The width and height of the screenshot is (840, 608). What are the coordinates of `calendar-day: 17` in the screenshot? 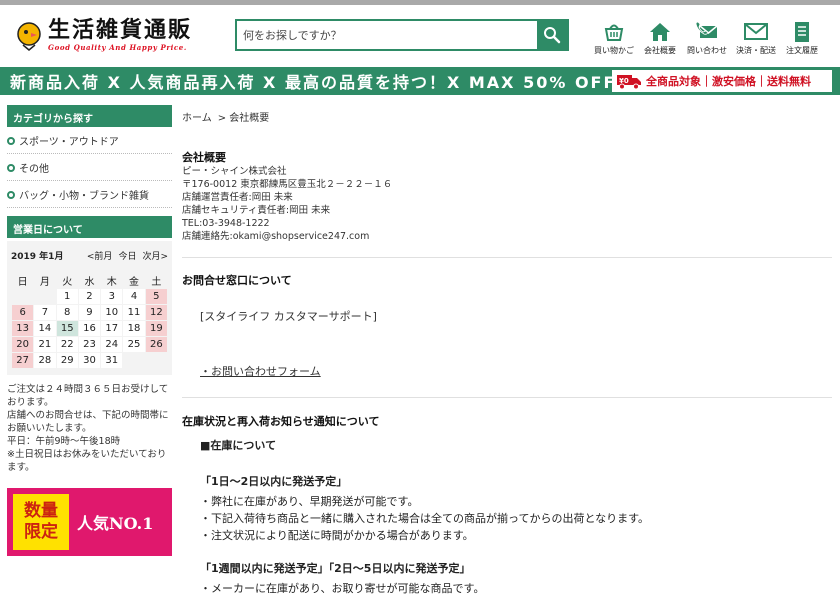 It's located at (112, 328).